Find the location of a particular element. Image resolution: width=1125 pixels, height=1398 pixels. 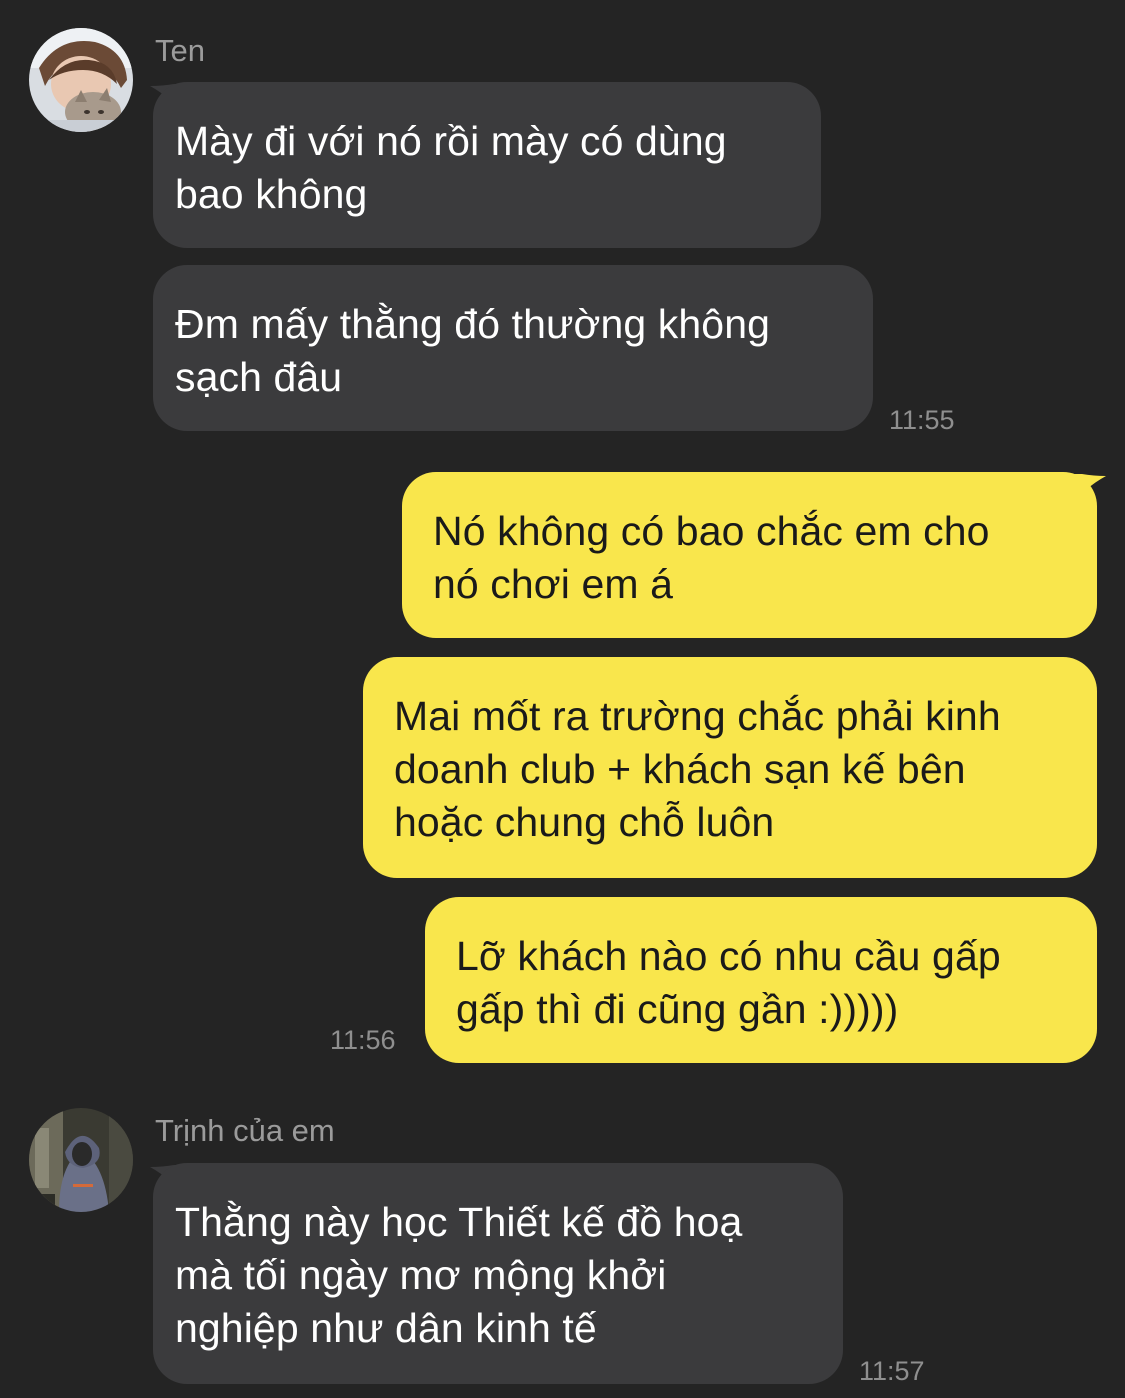

message-timestamp: 11:57 is located at coordinates (892, 1371).